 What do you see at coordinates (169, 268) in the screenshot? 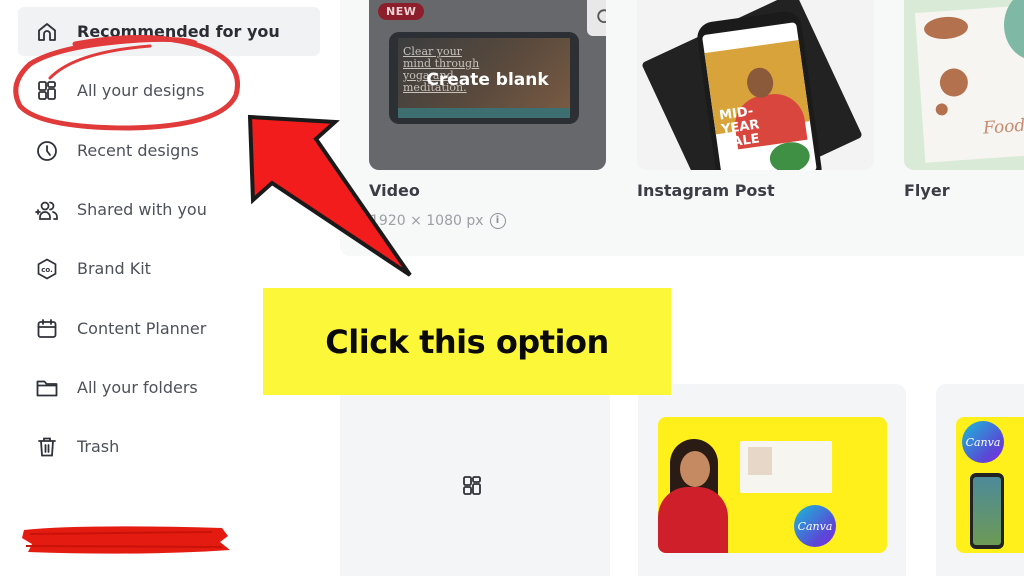
I see `sidebar-item-brand-kit: co. Brand Kit` at bounding box center [169, 268].